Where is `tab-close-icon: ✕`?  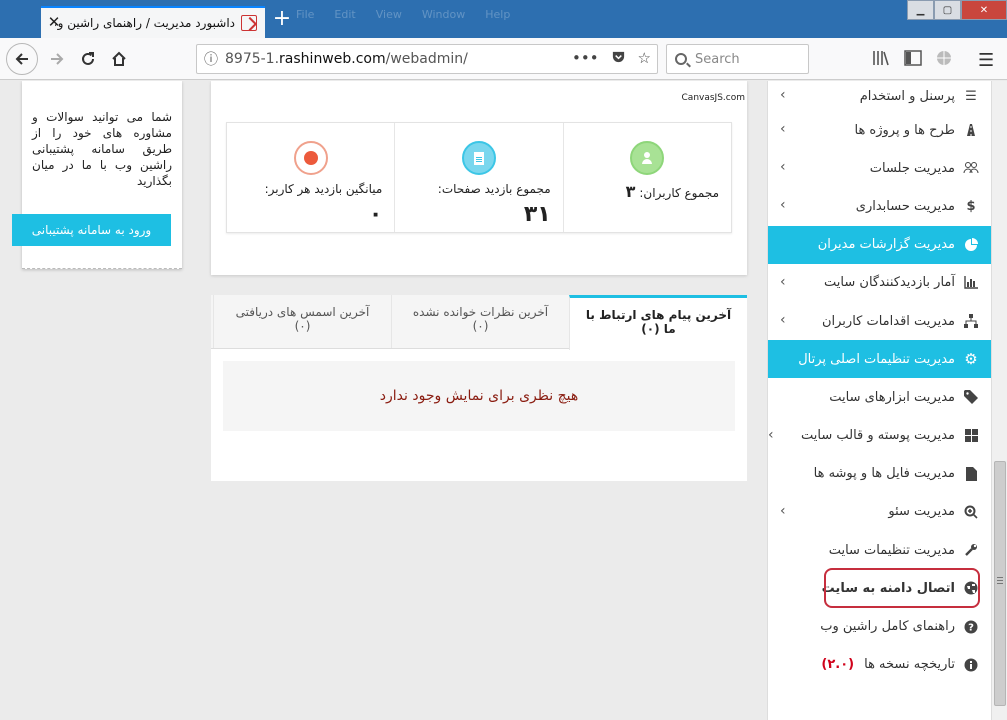 tab-close-icon: ✕ is located at coordinates (54, 22).